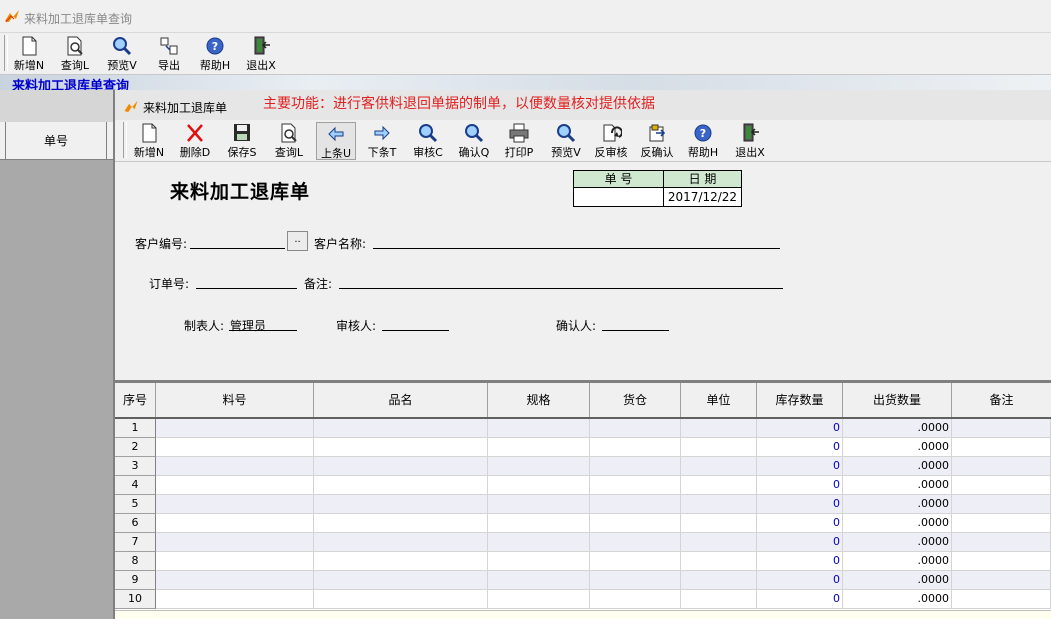  I want to click on row-seq-cell: 2, so click(135, 447).